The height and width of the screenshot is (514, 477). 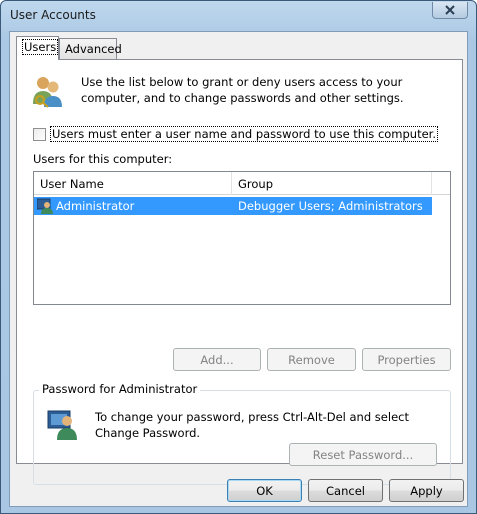 What do you see at coordinates (238, 16) in the screenshot?
I see `title-bar: User Accounts` at bounding box center [238, 16].